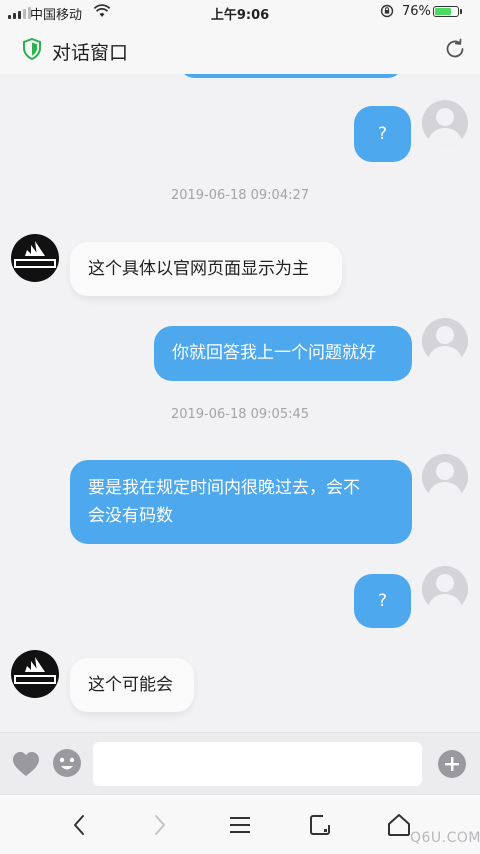  Describe the element at coordinates (274, 353) in the screenshot. I see `message-text: 你就回答我上一个问题就好` at that location.